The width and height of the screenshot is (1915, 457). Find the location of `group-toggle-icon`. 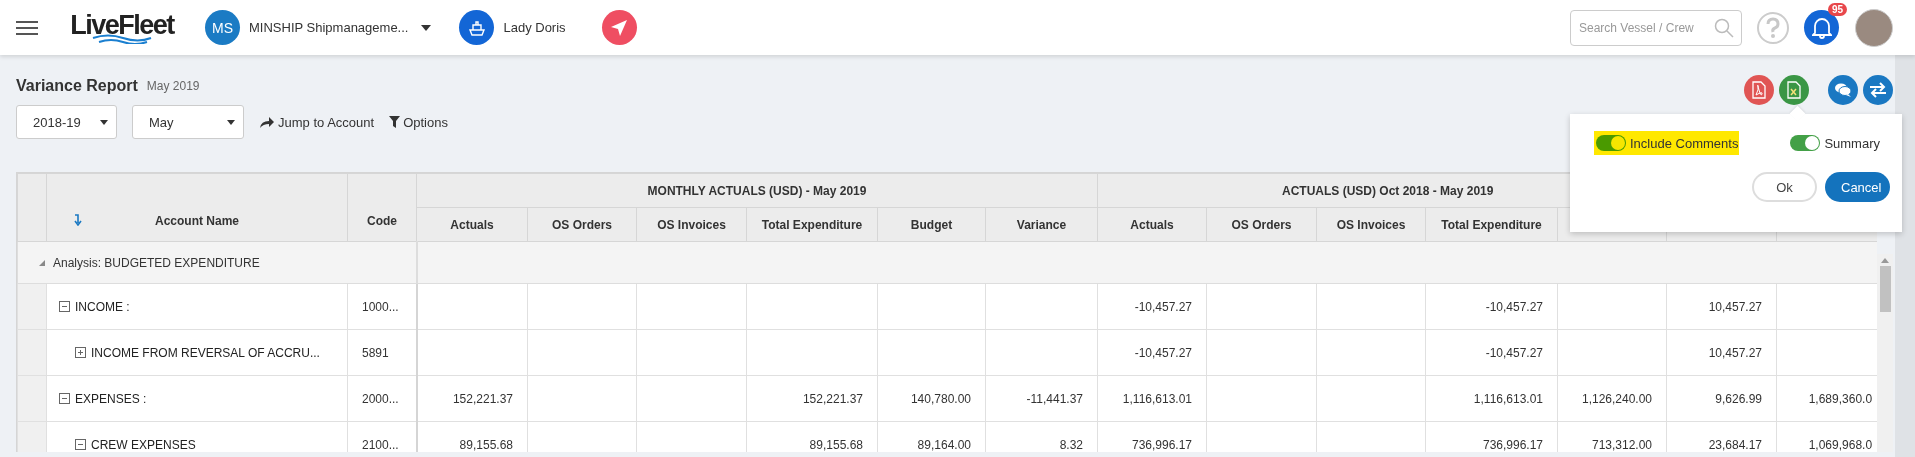

group-toggle-icon is located at coordinates (42, 262).